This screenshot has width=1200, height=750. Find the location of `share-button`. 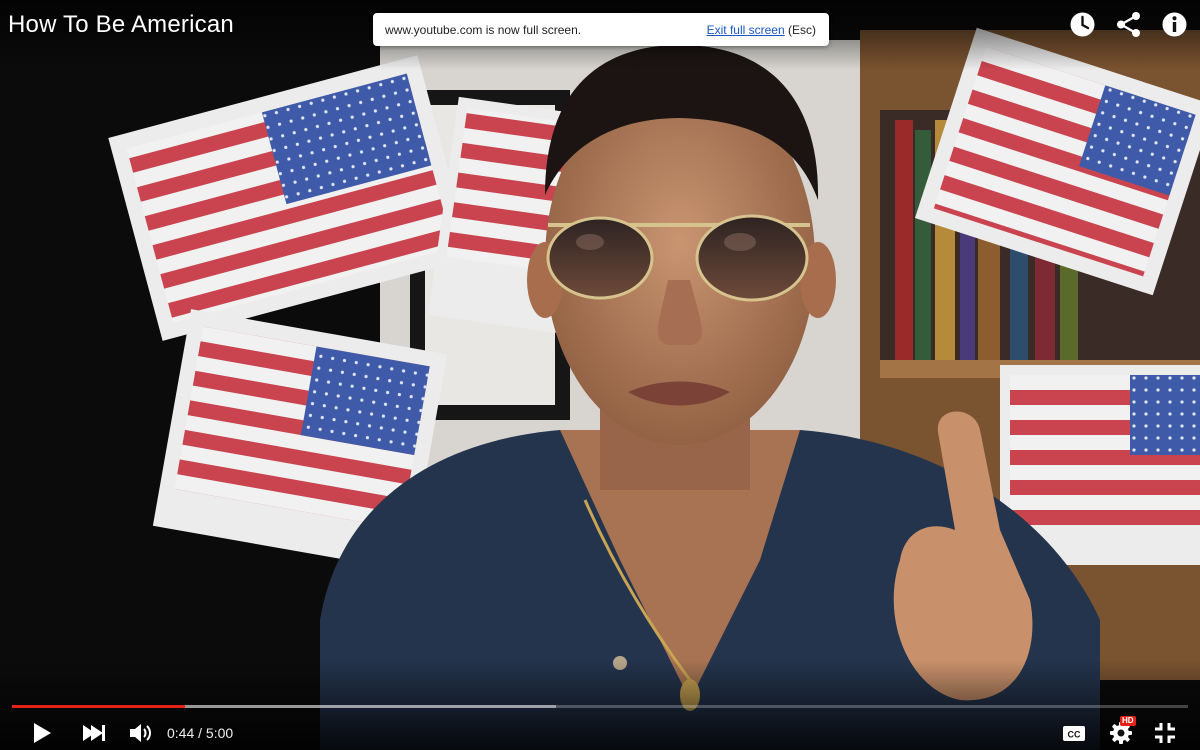

share-button is located at coordinates (1128, 24).